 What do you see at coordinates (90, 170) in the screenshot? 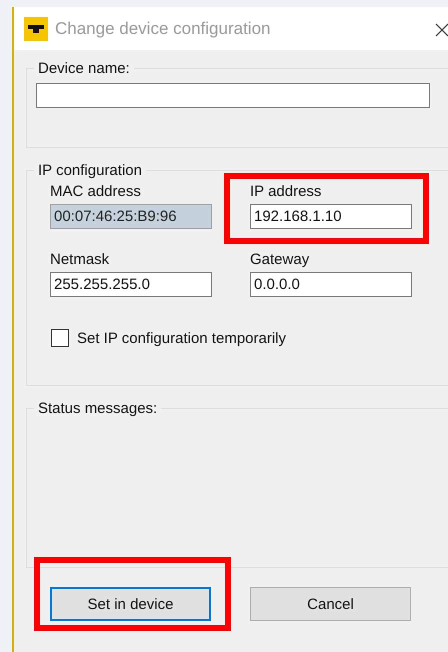
I see `group-title: IP configuration` at bounding box center [90, 170].